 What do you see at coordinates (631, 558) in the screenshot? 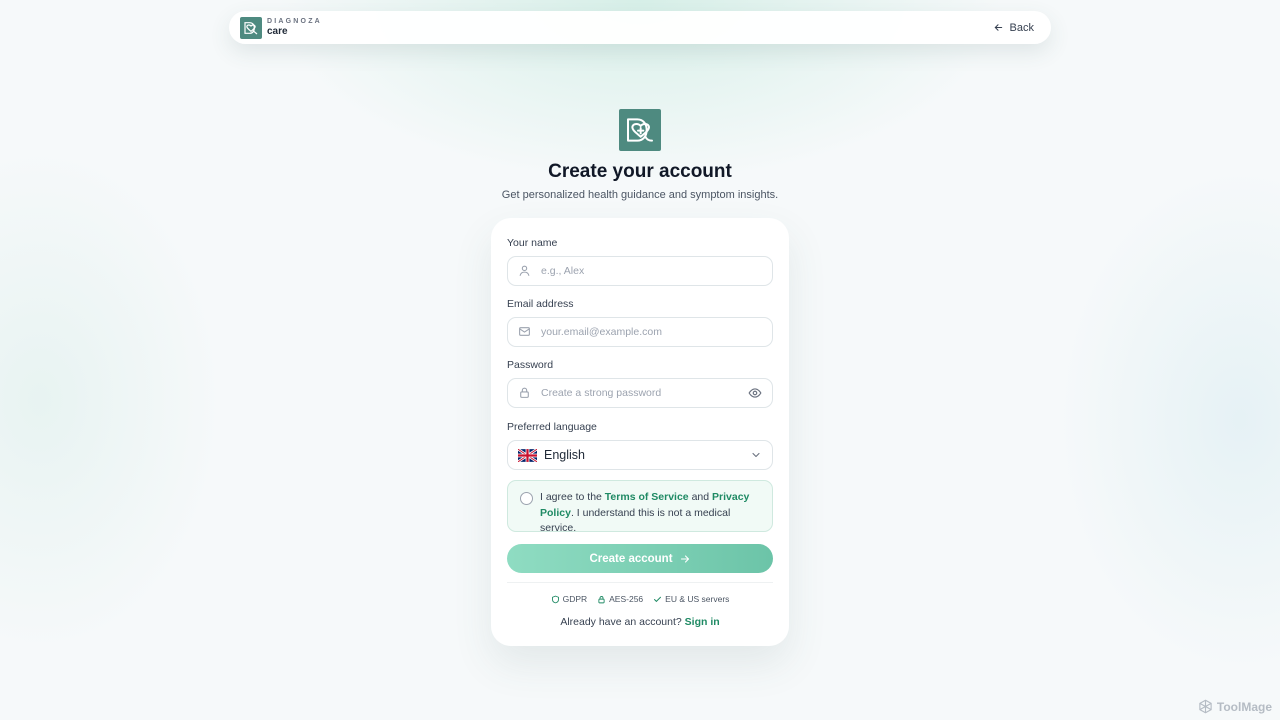
I see `create-account-label: Create account` at bounding box center [631, 558].